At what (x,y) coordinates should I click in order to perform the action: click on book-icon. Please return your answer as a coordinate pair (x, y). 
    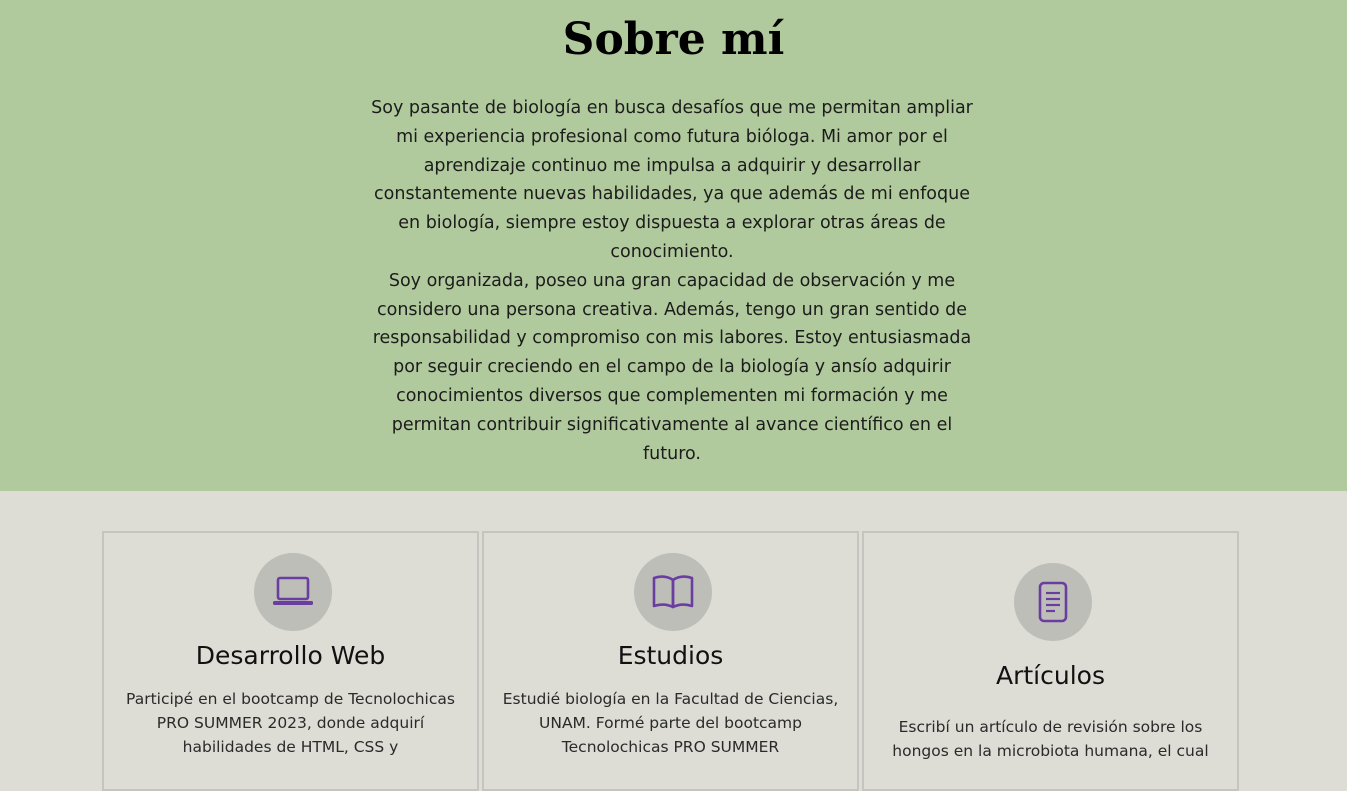
    Looking at the image, I should click on (673, 592).